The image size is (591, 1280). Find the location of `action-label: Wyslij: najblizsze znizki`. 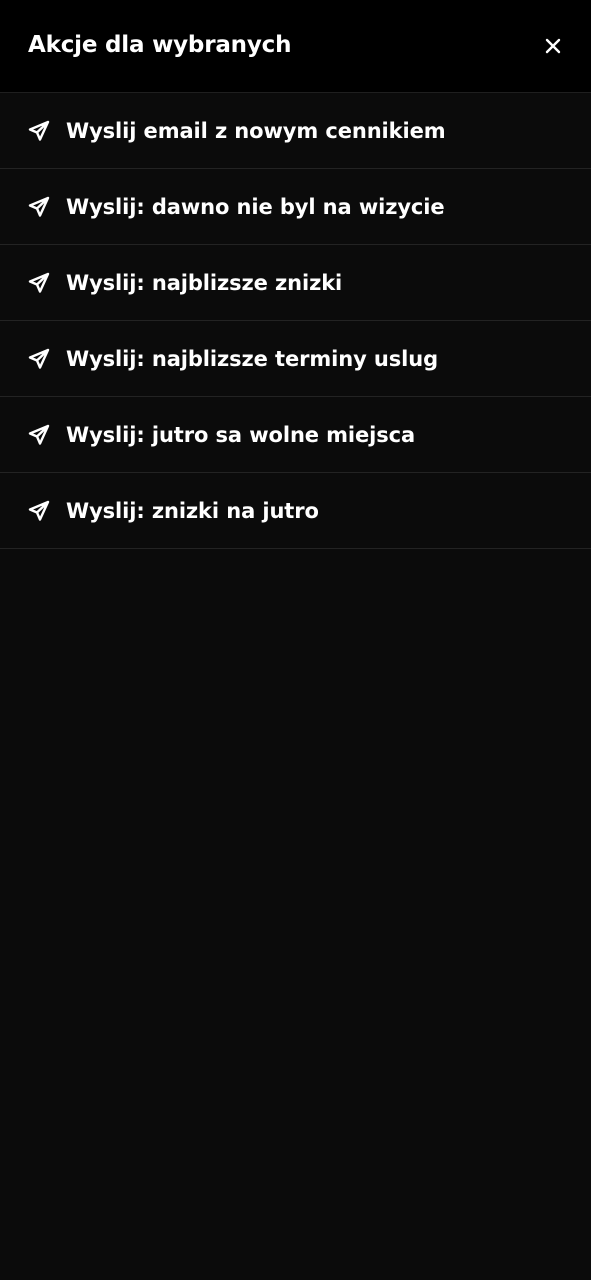

action-label: Wyslij: najblizsze znizki is located at coordinates (204, 282).